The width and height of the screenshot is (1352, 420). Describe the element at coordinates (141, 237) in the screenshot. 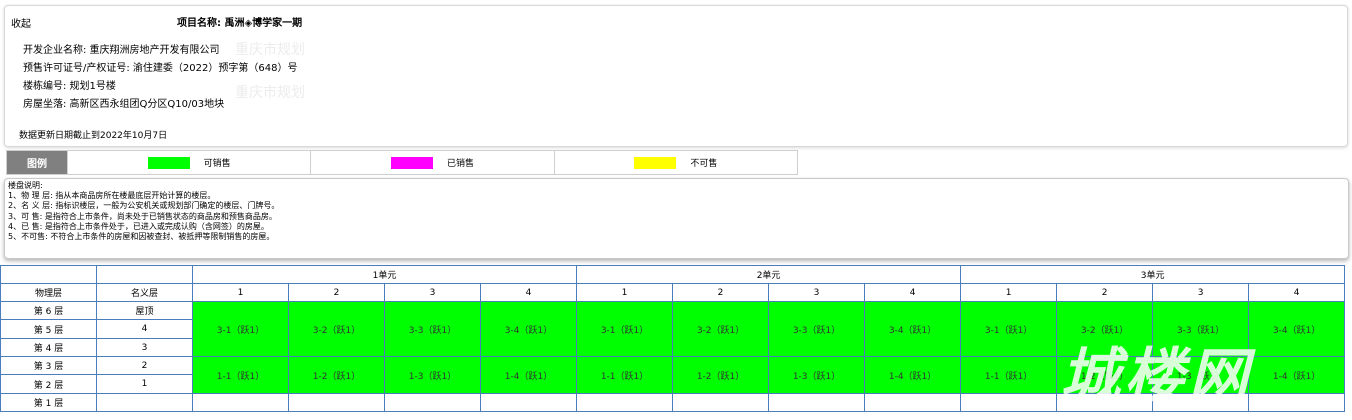

I see `notes-line: 5、不可售: 不符合上市条件的房屋和因被查封、被抵押等限制销售的房屋。` at that location.